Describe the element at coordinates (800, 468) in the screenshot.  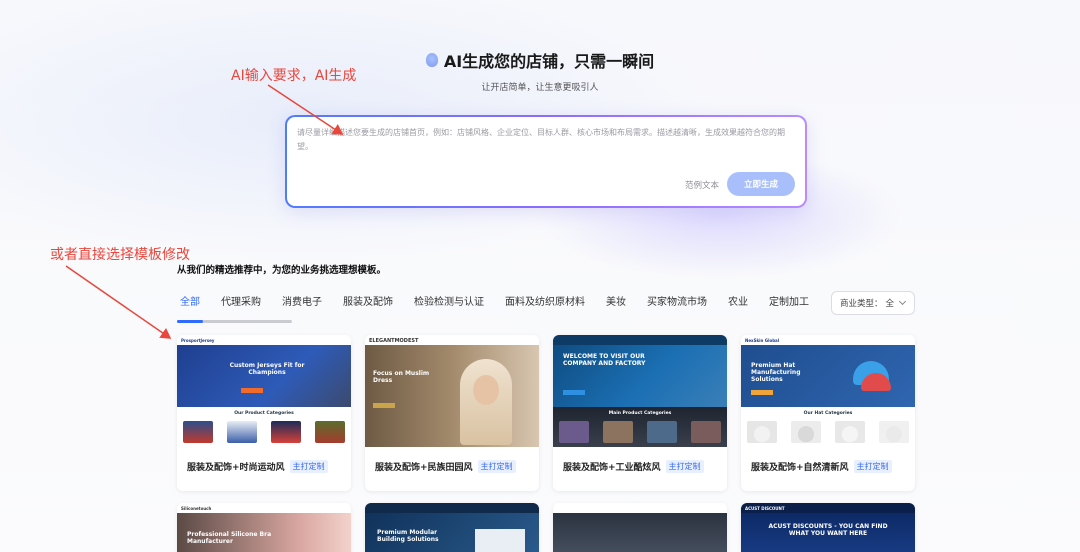
I see `template-title: 服装及配饰+自然清新风` at that location.